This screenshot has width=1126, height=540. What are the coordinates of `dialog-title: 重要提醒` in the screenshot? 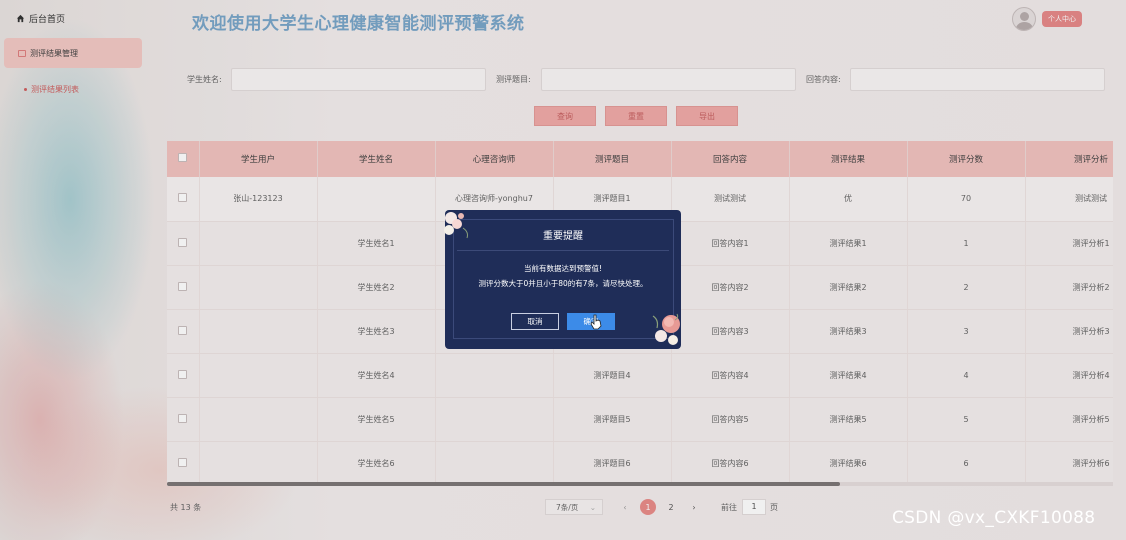 It's located at (563, 236).